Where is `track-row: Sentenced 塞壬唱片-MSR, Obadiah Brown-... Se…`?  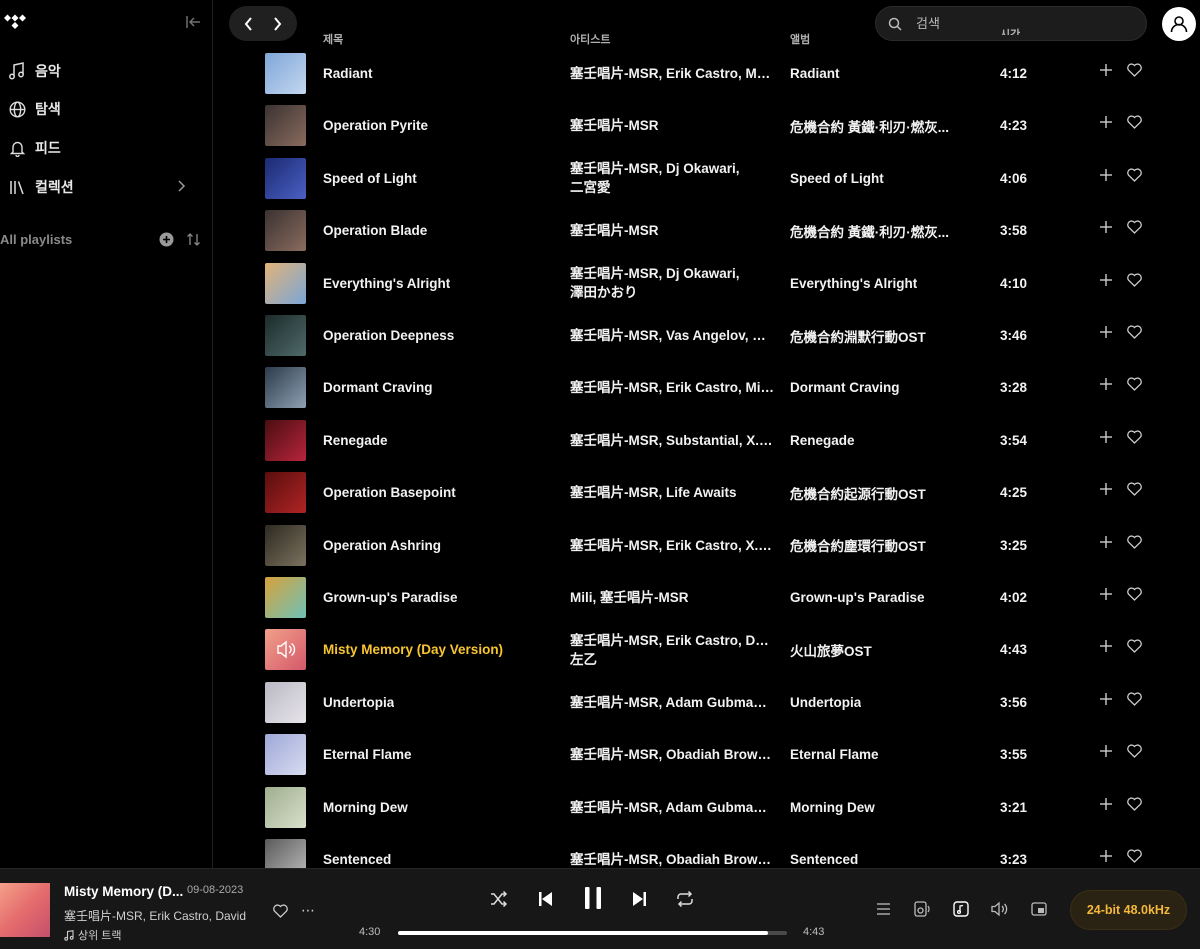
track-row: Sentenced 塞壬唱片-MSR, Obadiah Brown-... Se… is located at coordinates (707, 851).